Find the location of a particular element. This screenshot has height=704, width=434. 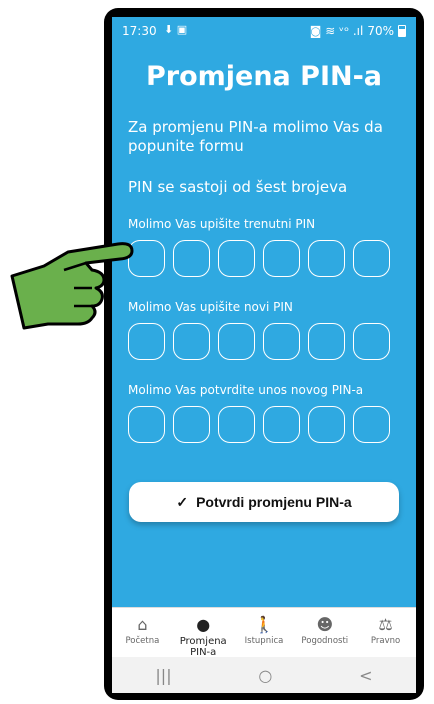

nav-item-pravno: ⚖ Pravno is located at coordinates (385, 633).